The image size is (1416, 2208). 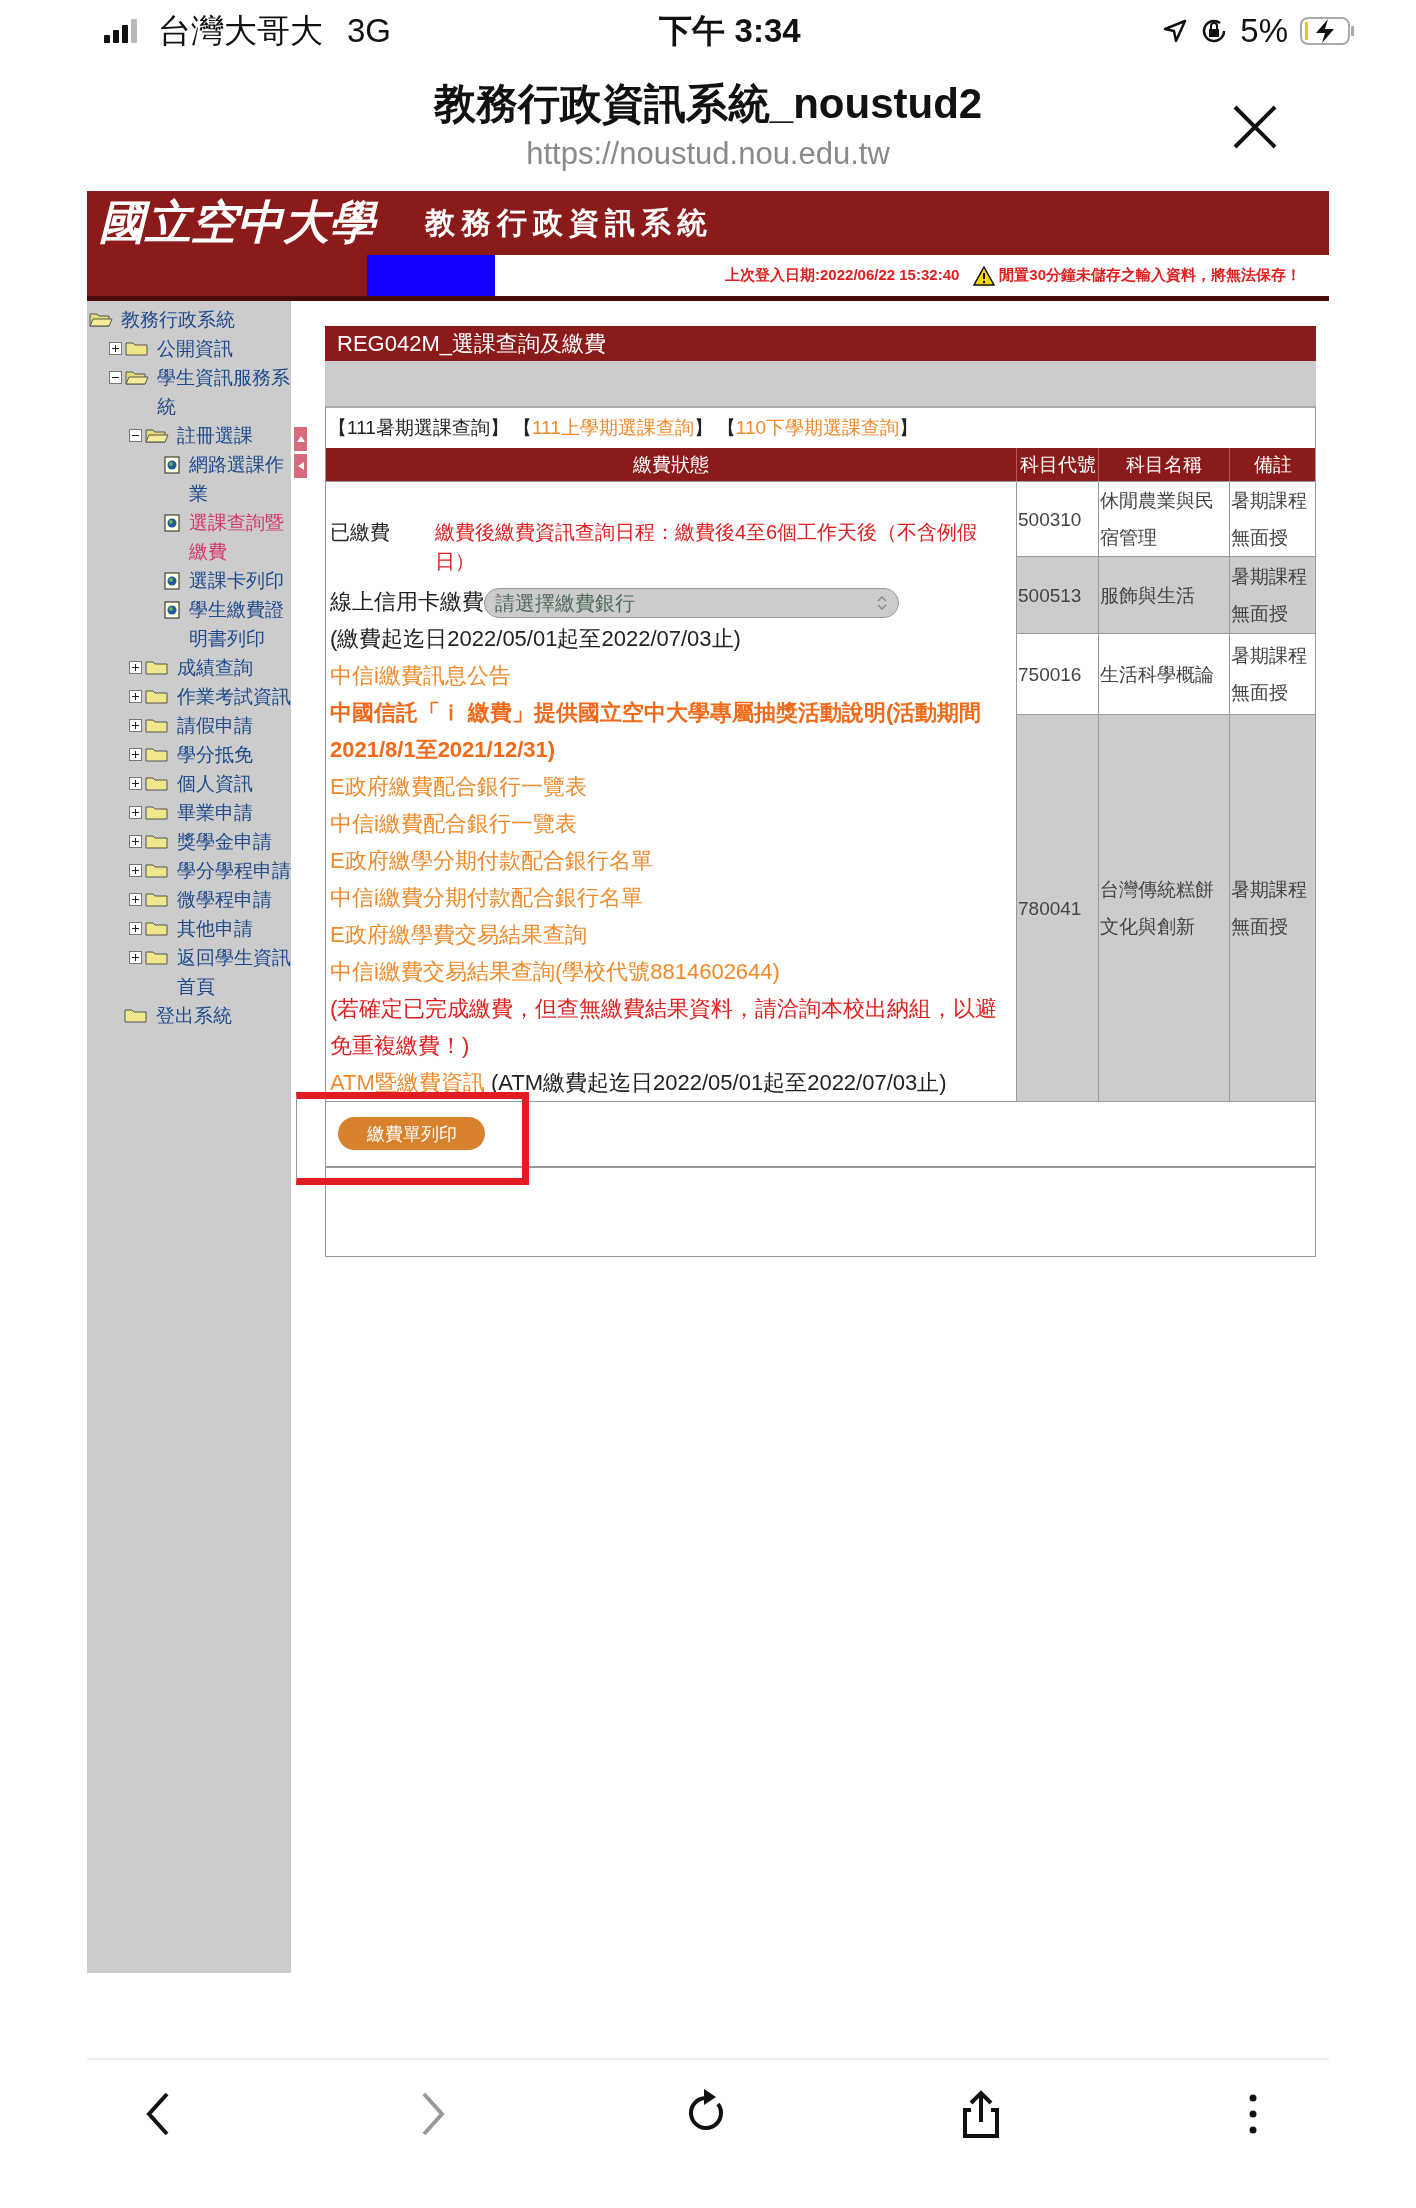 What do you see at coordinates (1163, 594) in the screenshot?
I see `table-cell: 服飾與生活` at bounding box center [1163, 594].